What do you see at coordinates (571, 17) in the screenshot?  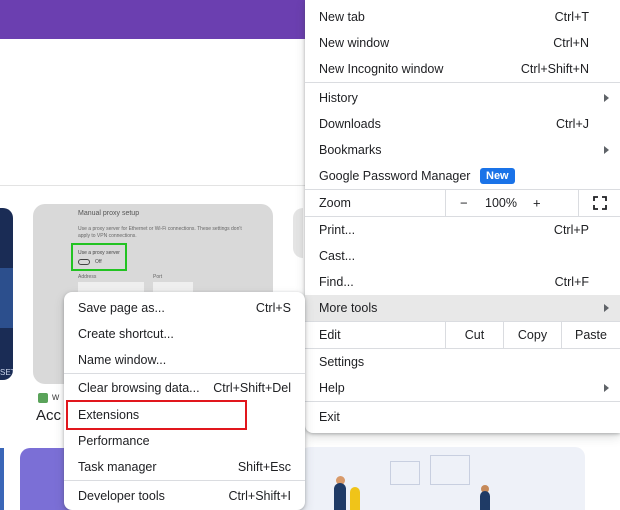 I see `menu-item-shortcut: Ctrl+T` at bounding box center [571, 17].